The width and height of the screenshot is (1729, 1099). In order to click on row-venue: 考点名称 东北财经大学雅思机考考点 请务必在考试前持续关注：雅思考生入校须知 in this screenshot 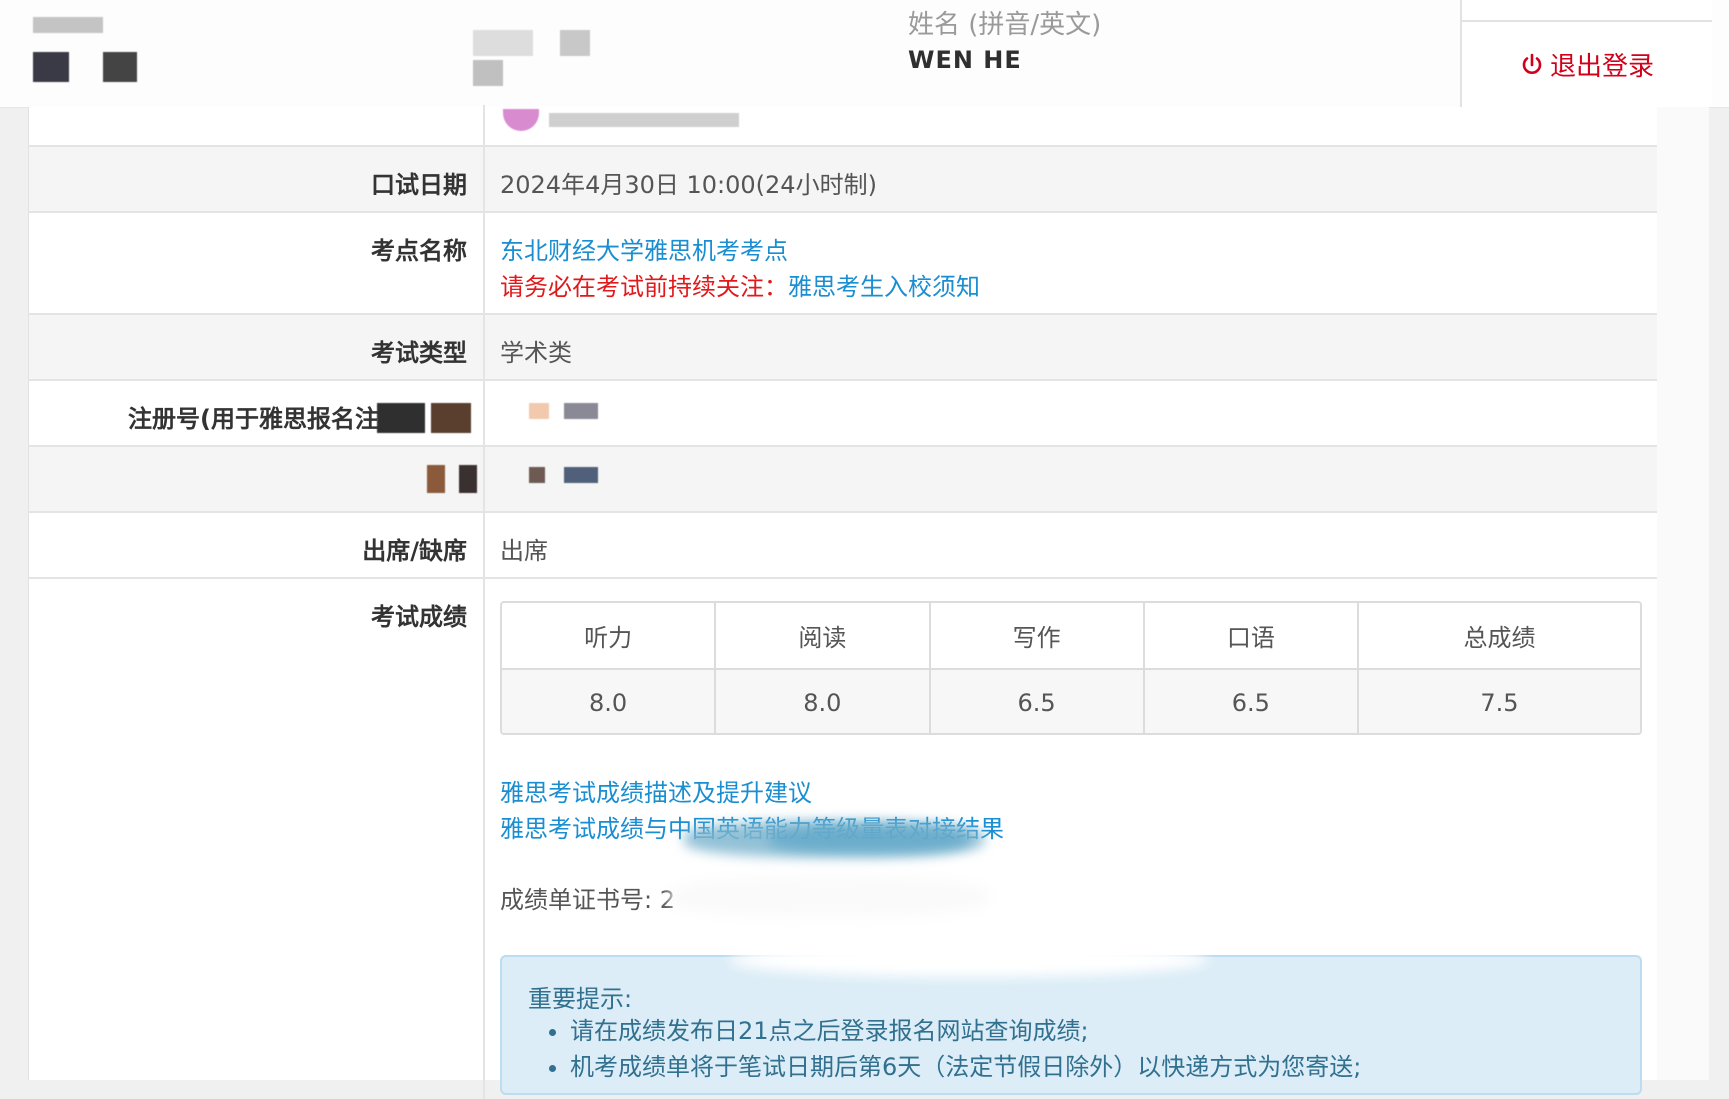, I will do `click(843, 264)`.